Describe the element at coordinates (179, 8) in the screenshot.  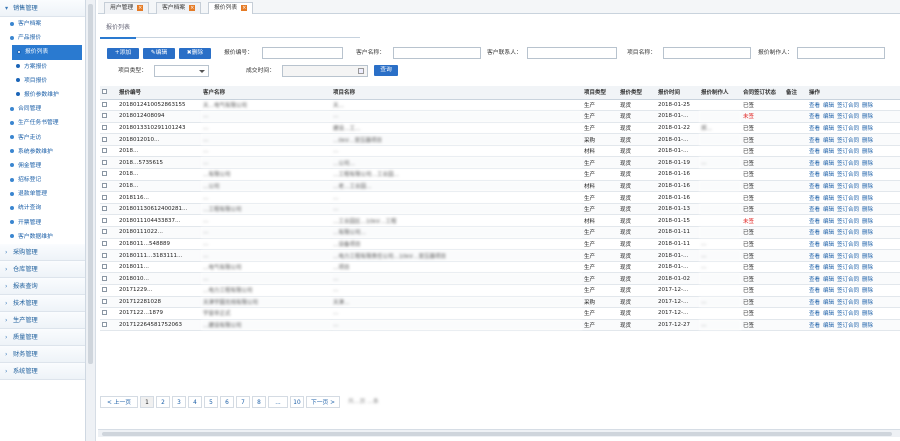
I see `tab-customer-archive: 客户档案 ×` at that location.